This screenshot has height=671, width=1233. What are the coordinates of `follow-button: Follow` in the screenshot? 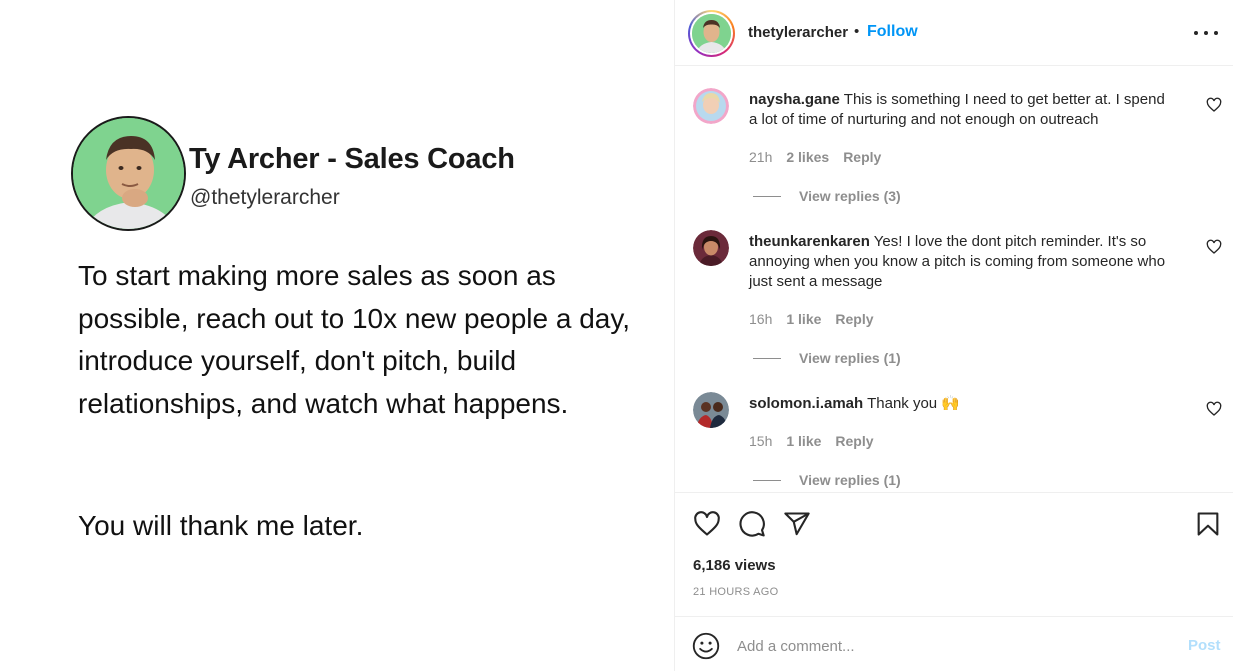 It's located at (892, 32).